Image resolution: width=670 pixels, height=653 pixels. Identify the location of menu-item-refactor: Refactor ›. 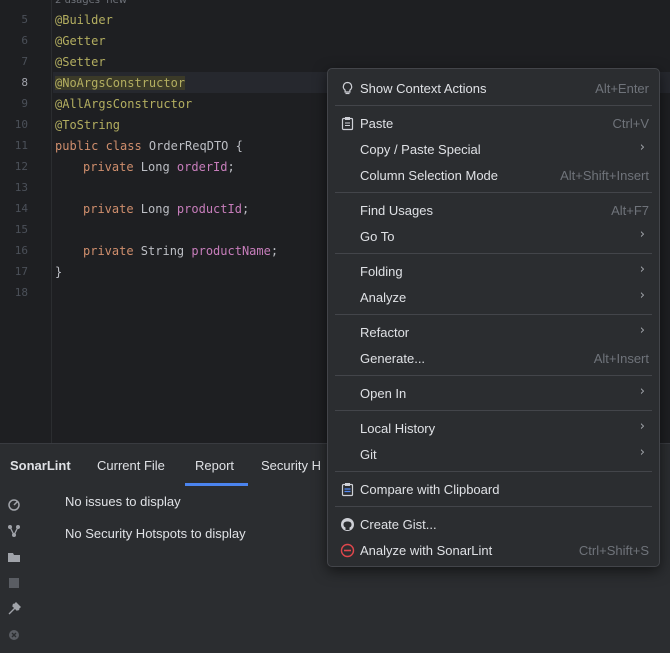
(493, 332).